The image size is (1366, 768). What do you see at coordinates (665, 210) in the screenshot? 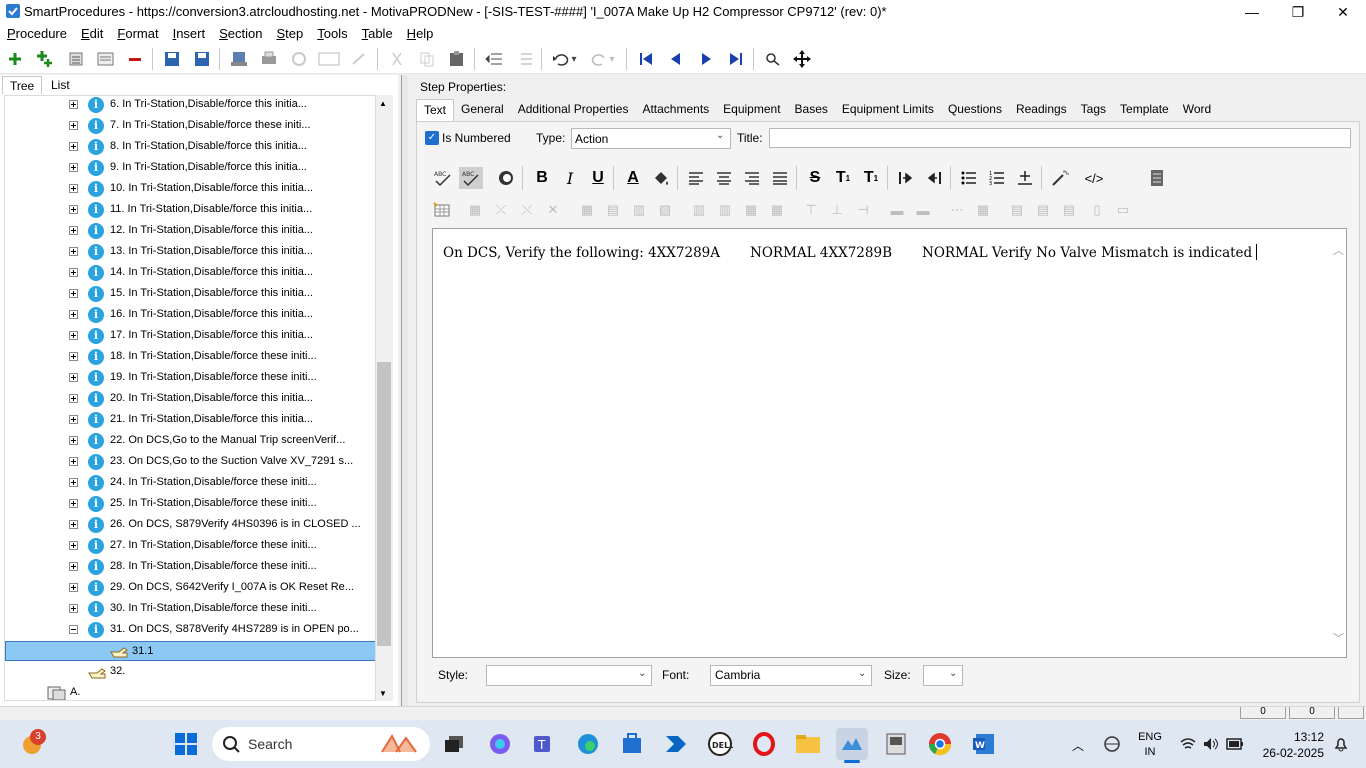
I see `table-tool-icon: ▧` at bounding box center [665, 210].